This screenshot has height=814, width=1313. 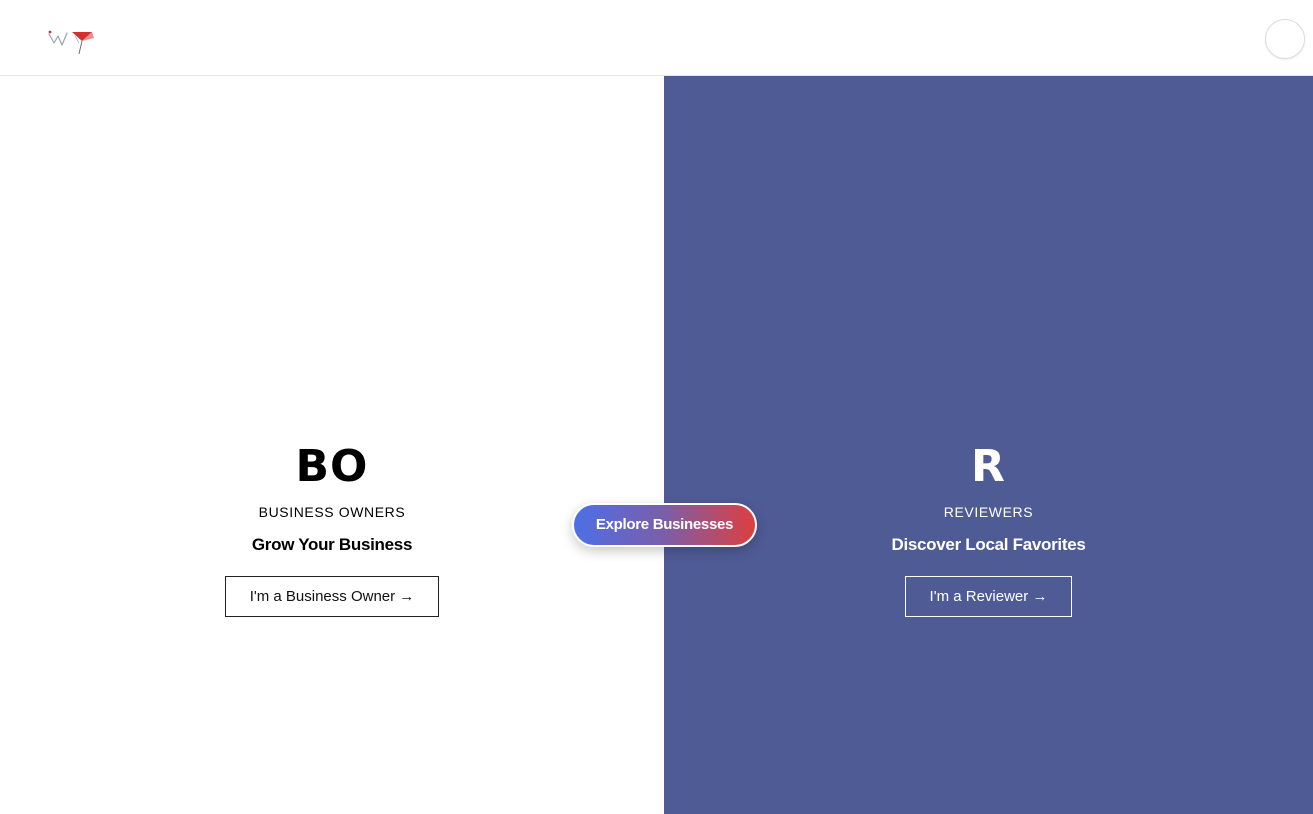 What do you see at coordinates (988, 466) in the screenshot?
I see `reviewer-initials: R` at bounding box center [988, 466].